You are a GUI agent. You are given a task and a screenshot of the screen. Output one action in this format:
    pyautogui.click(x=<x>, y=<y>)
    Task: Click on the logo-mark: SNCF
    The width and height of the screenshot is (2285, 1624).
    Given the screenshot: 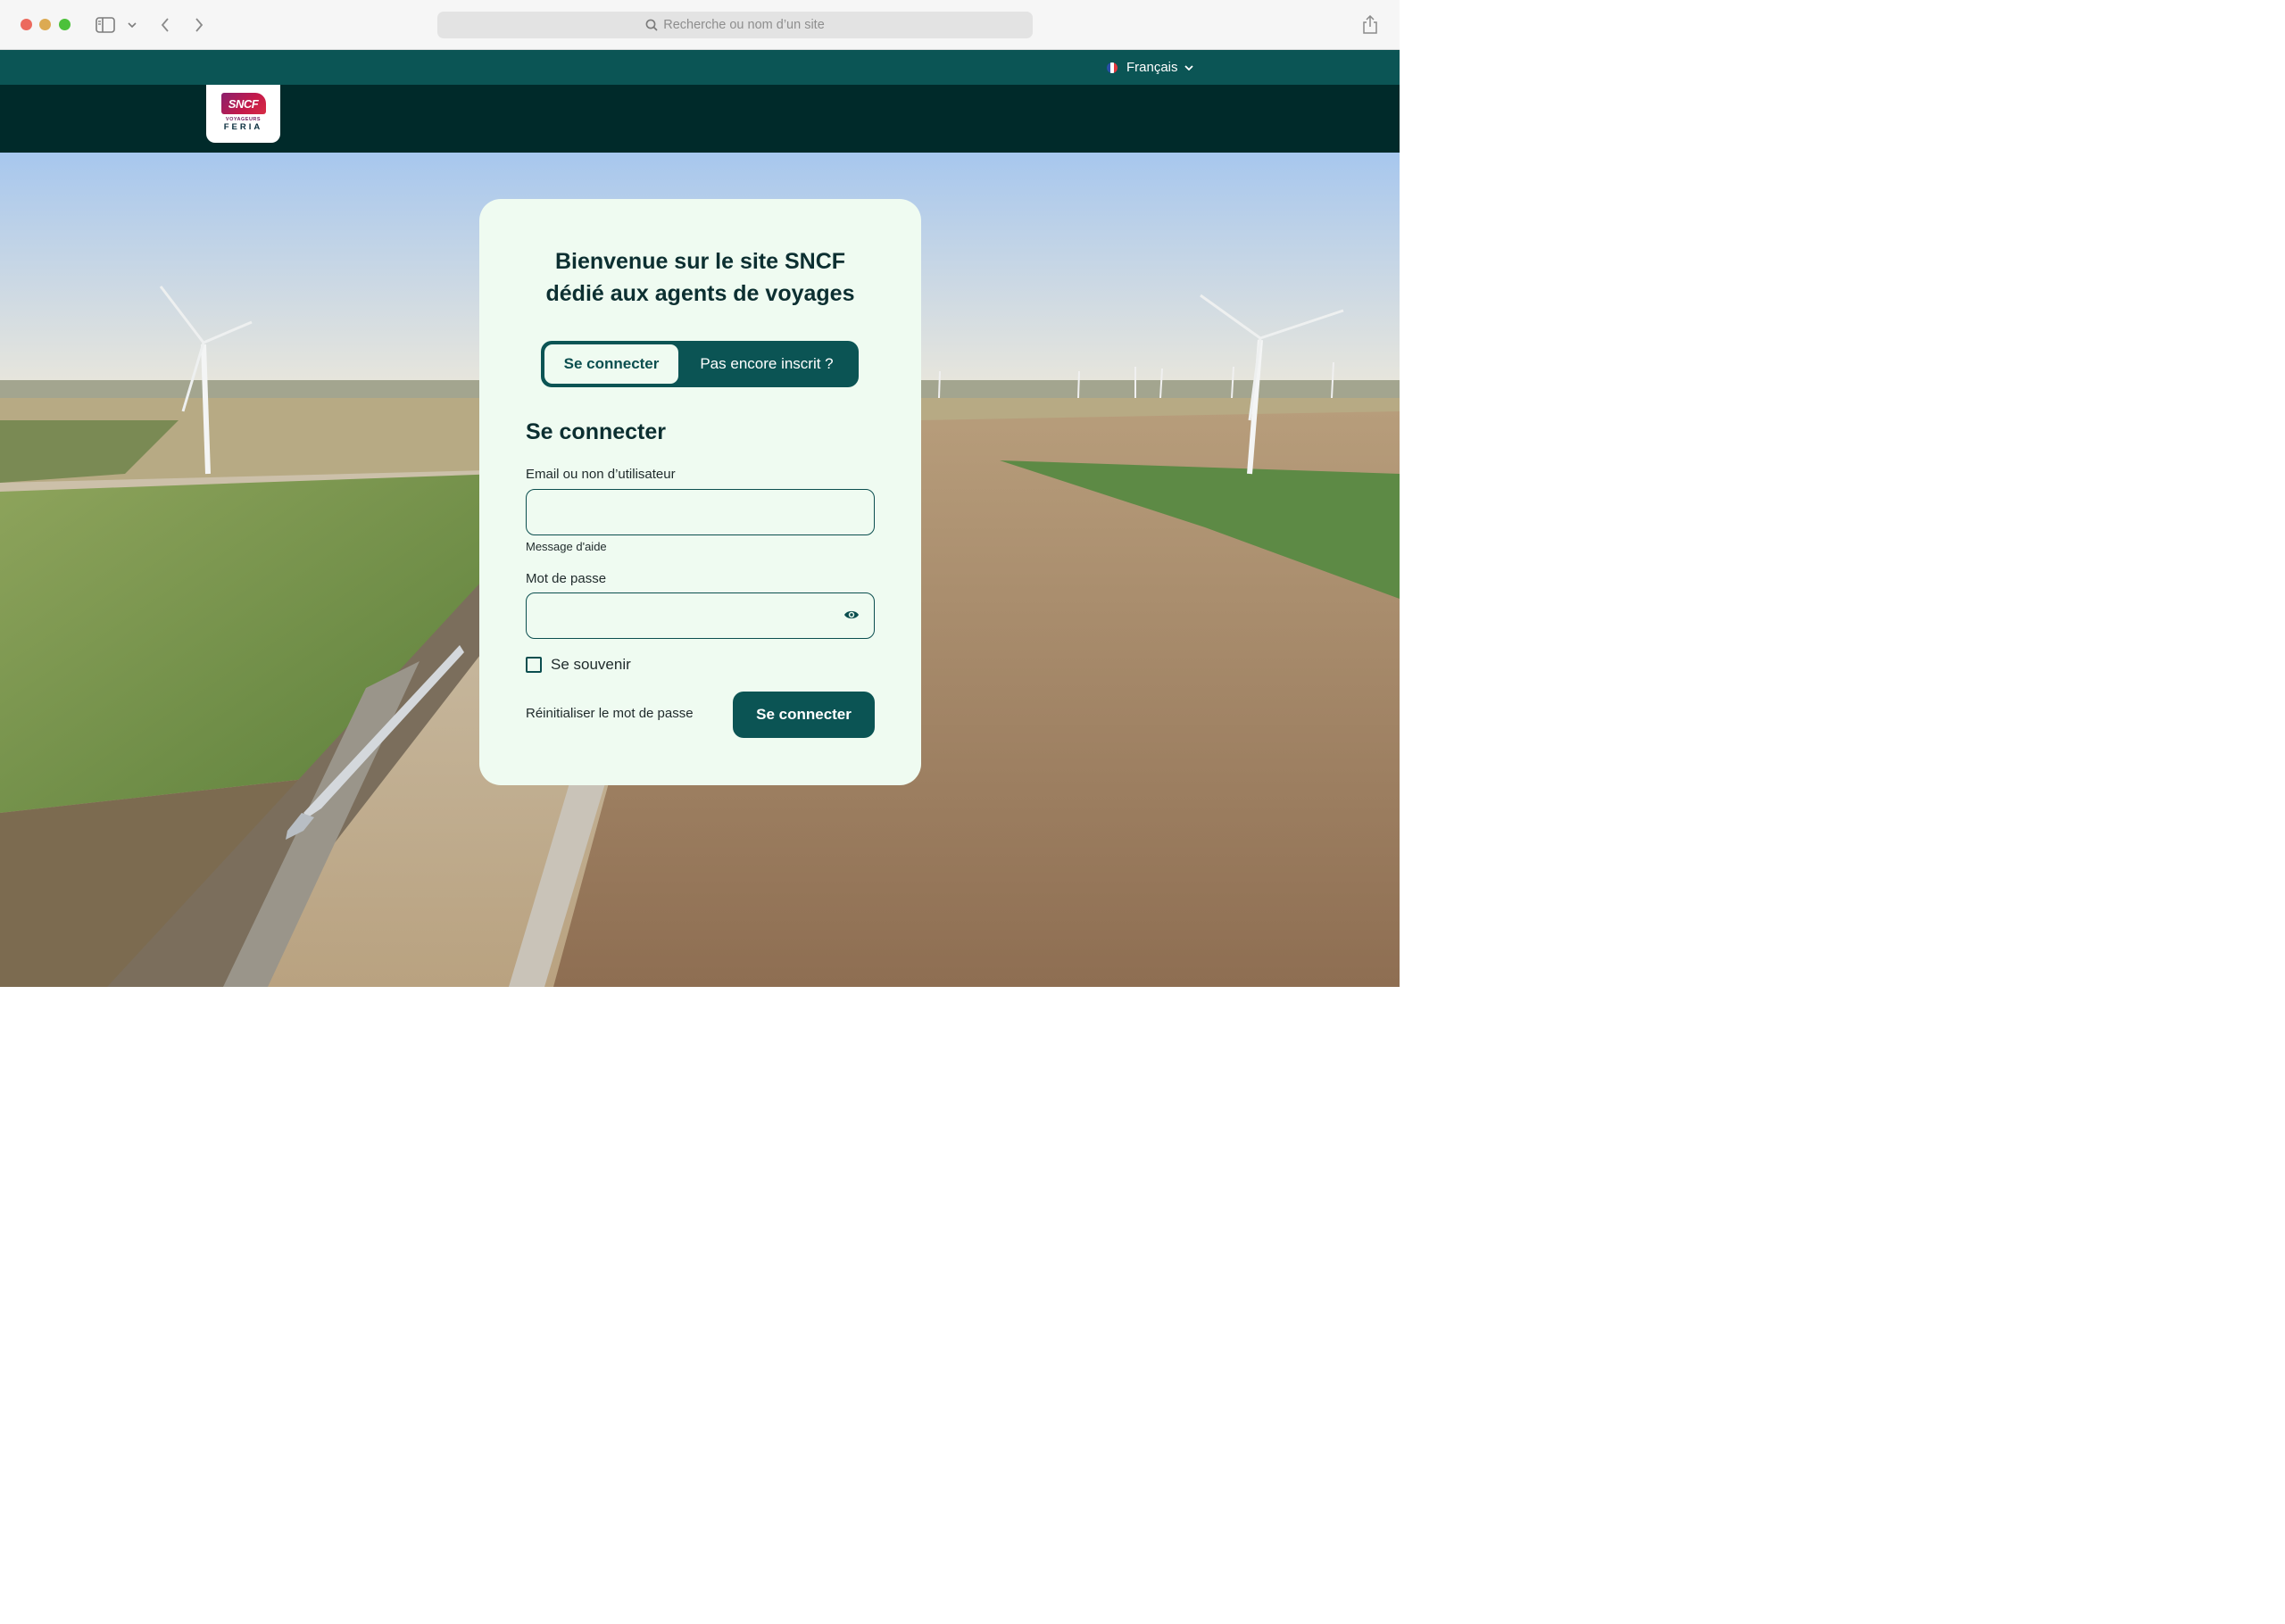 What is the action you would take?
    pyautogui.click(x=243, y=103)
    